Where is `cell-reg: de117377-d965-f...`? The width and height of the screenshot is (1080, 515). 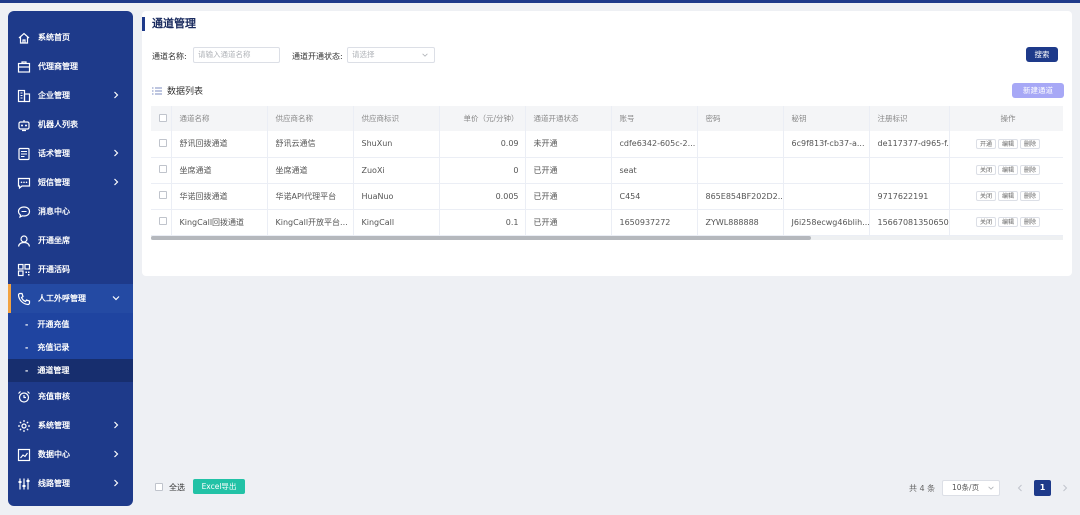 cell-reg: de117377-d965-f... is located at coordinates (909, 144).